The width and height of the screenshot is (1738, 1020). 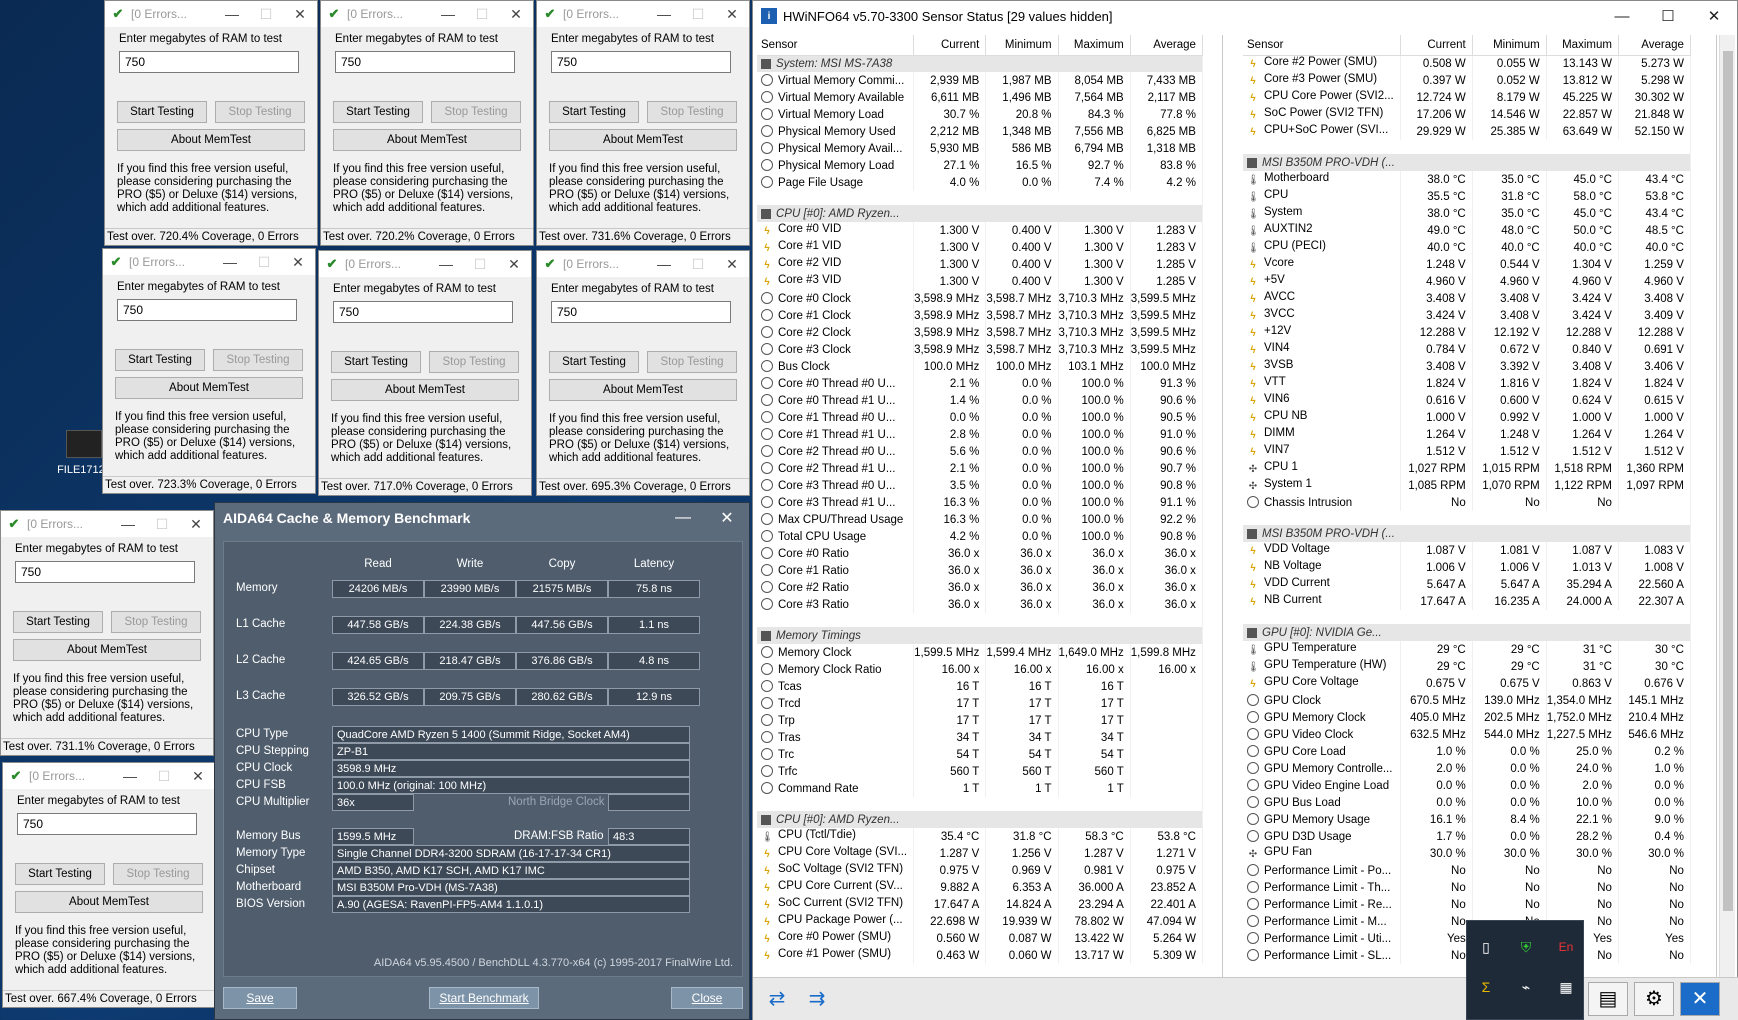 What do you see at coordinates (1526, 947) in the screenshot?
I see `shield-icon: ⛨` at bounding box center [1526, 947].